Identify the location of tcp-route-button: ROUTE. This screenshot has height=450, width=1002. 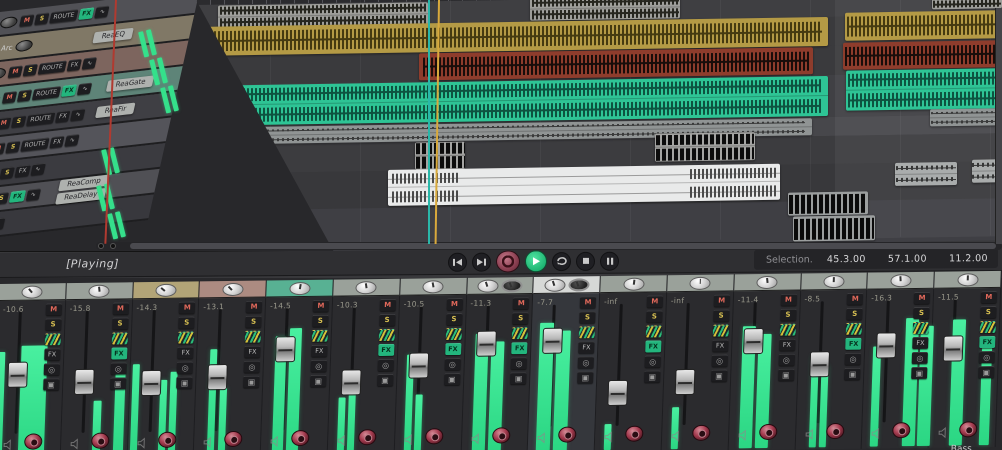
(40, 119).